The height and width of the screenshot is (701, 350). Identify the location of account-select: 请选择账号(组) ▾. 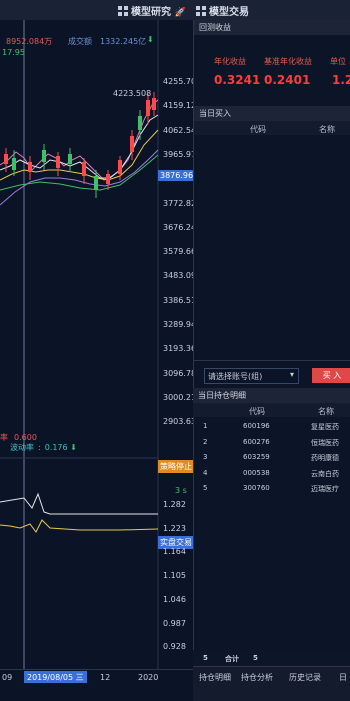
(251, 376).